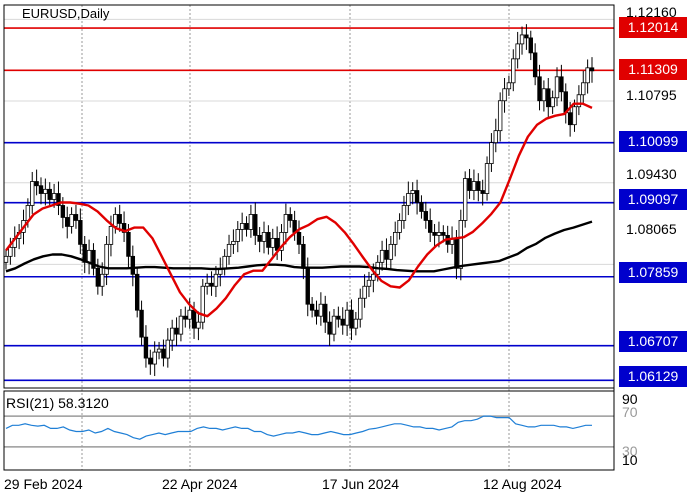 The width and height of the screenshot is (700, 500). I want to click on level-badge-4: 1.09097, so click(653, 199).